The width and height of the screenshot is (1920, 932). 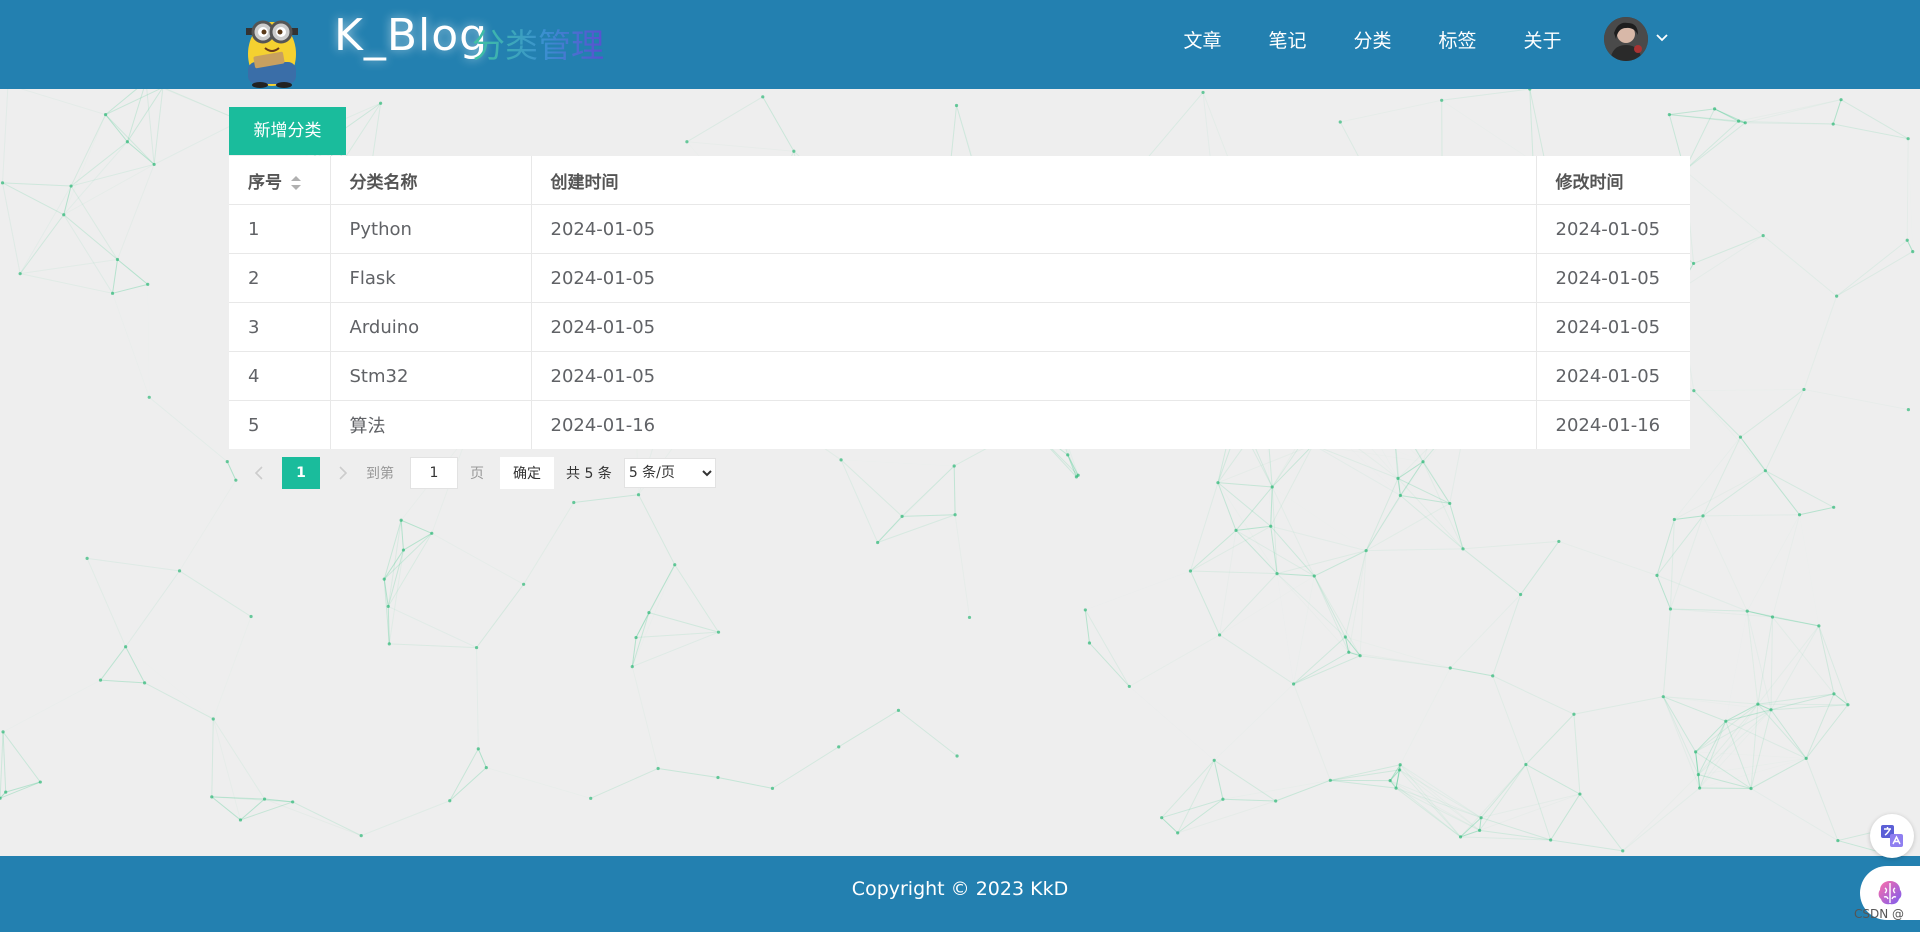 I want to click on nav-item-tags: 标签, so click(x=1457, y=39).